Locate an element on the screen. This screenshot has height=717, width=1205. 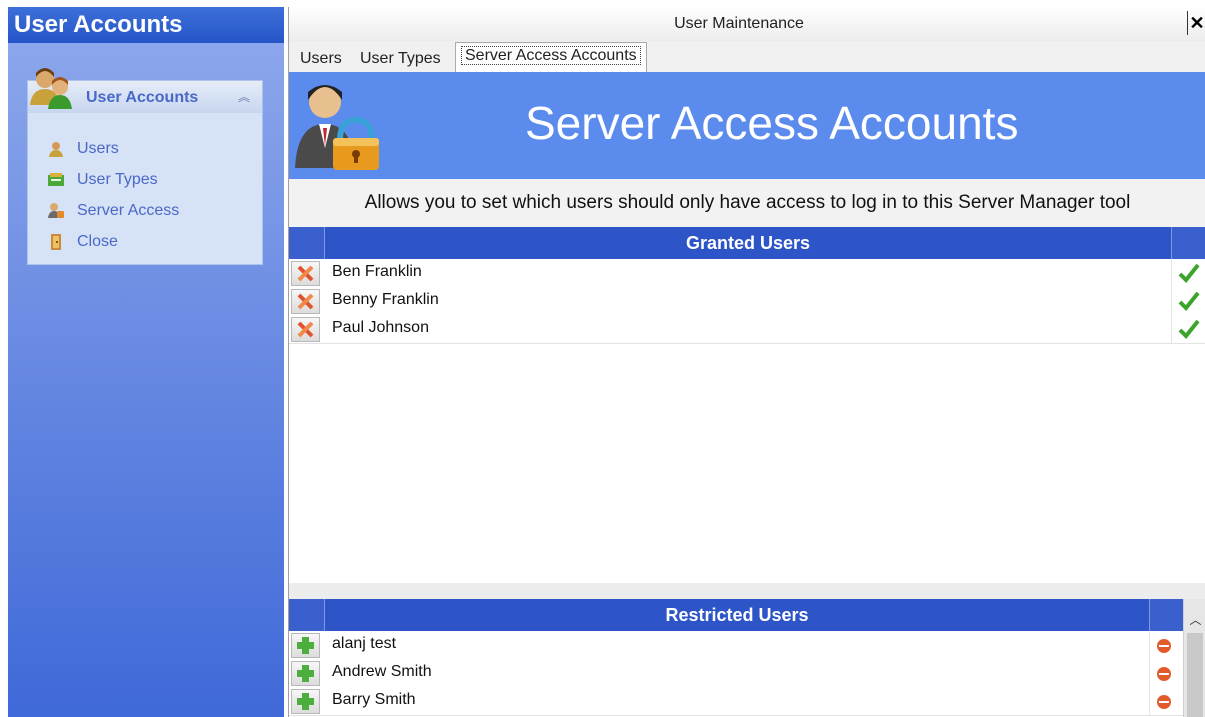
scrollbar-thumb is located at coordinates (1195, 675).